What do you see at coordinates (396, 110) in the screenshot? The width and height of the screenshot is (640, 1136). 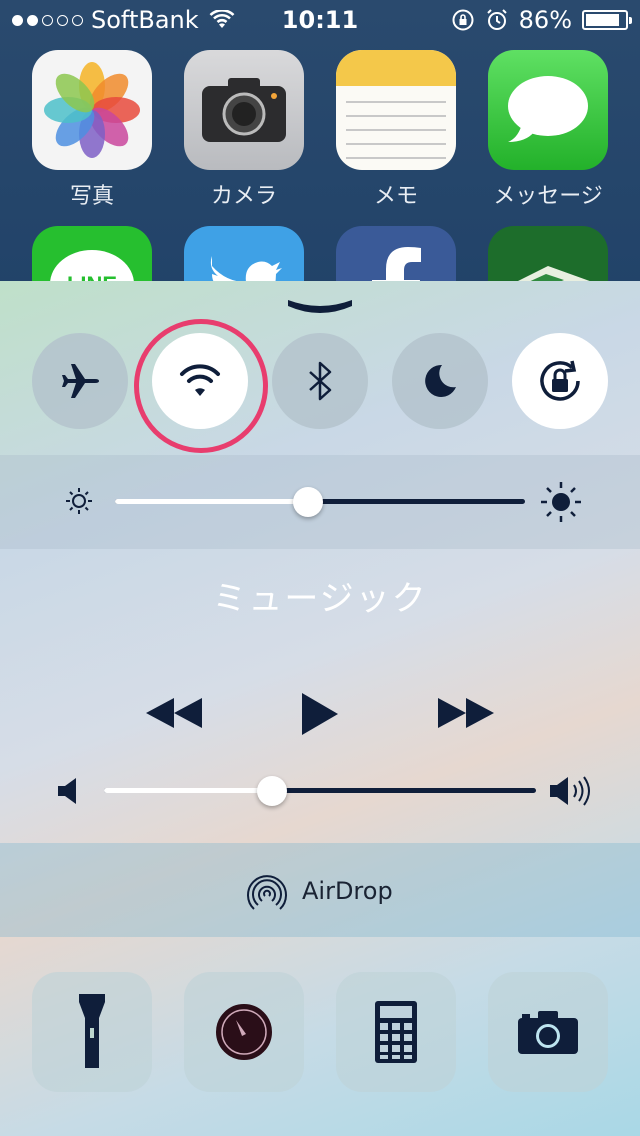 I see `notes-icon` at bounding box center [396, 110].